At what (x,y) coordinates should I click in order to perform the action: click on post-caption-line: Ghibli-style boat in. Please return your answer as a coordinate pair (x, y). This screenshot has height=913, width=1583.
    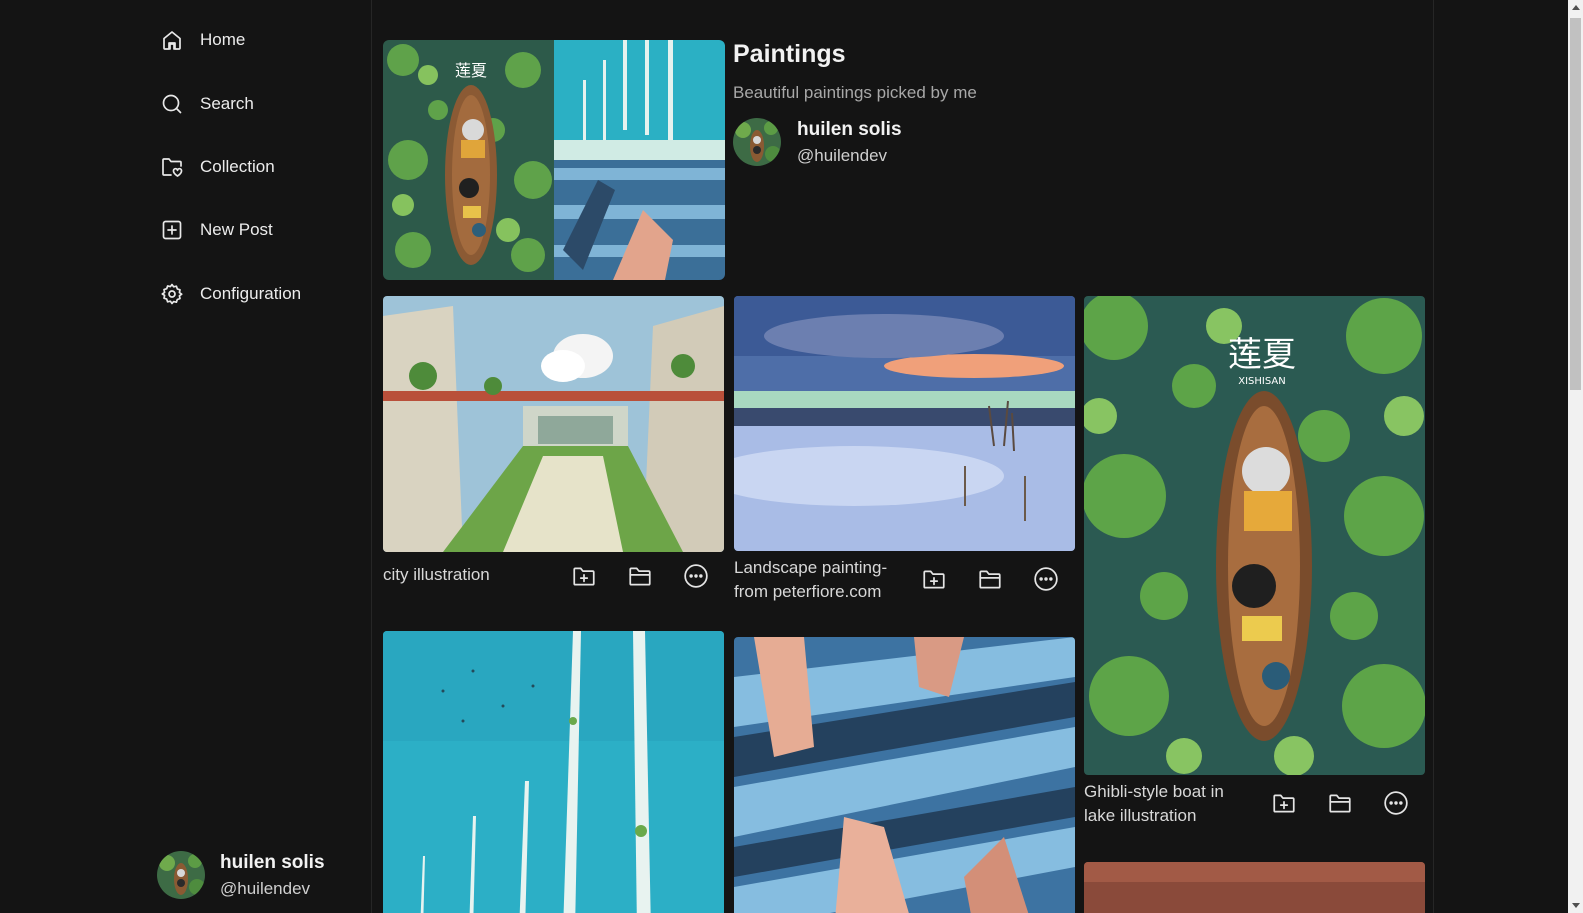
    Looking at the image, I should click on (1154, 791).